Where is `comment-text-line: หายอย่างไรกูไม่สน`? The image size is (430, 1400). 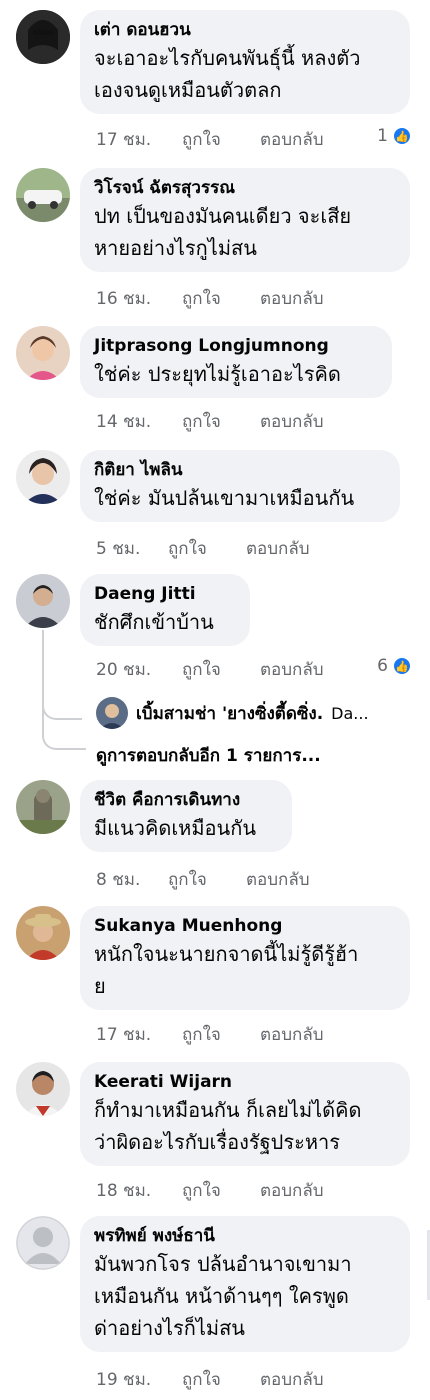
comment-text-line: หายอย่างไรกูไม่สน is located at coordinates (175, 248).